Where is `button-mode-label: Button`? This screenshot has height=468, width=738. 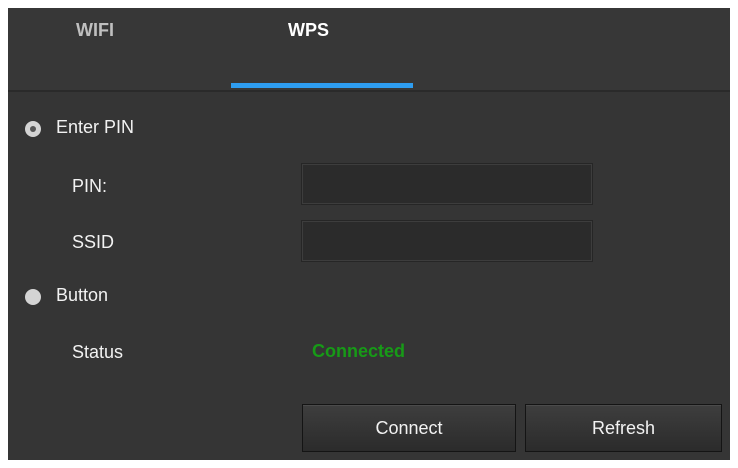
button-mode-label: Button is located at coordinates (82, 295).